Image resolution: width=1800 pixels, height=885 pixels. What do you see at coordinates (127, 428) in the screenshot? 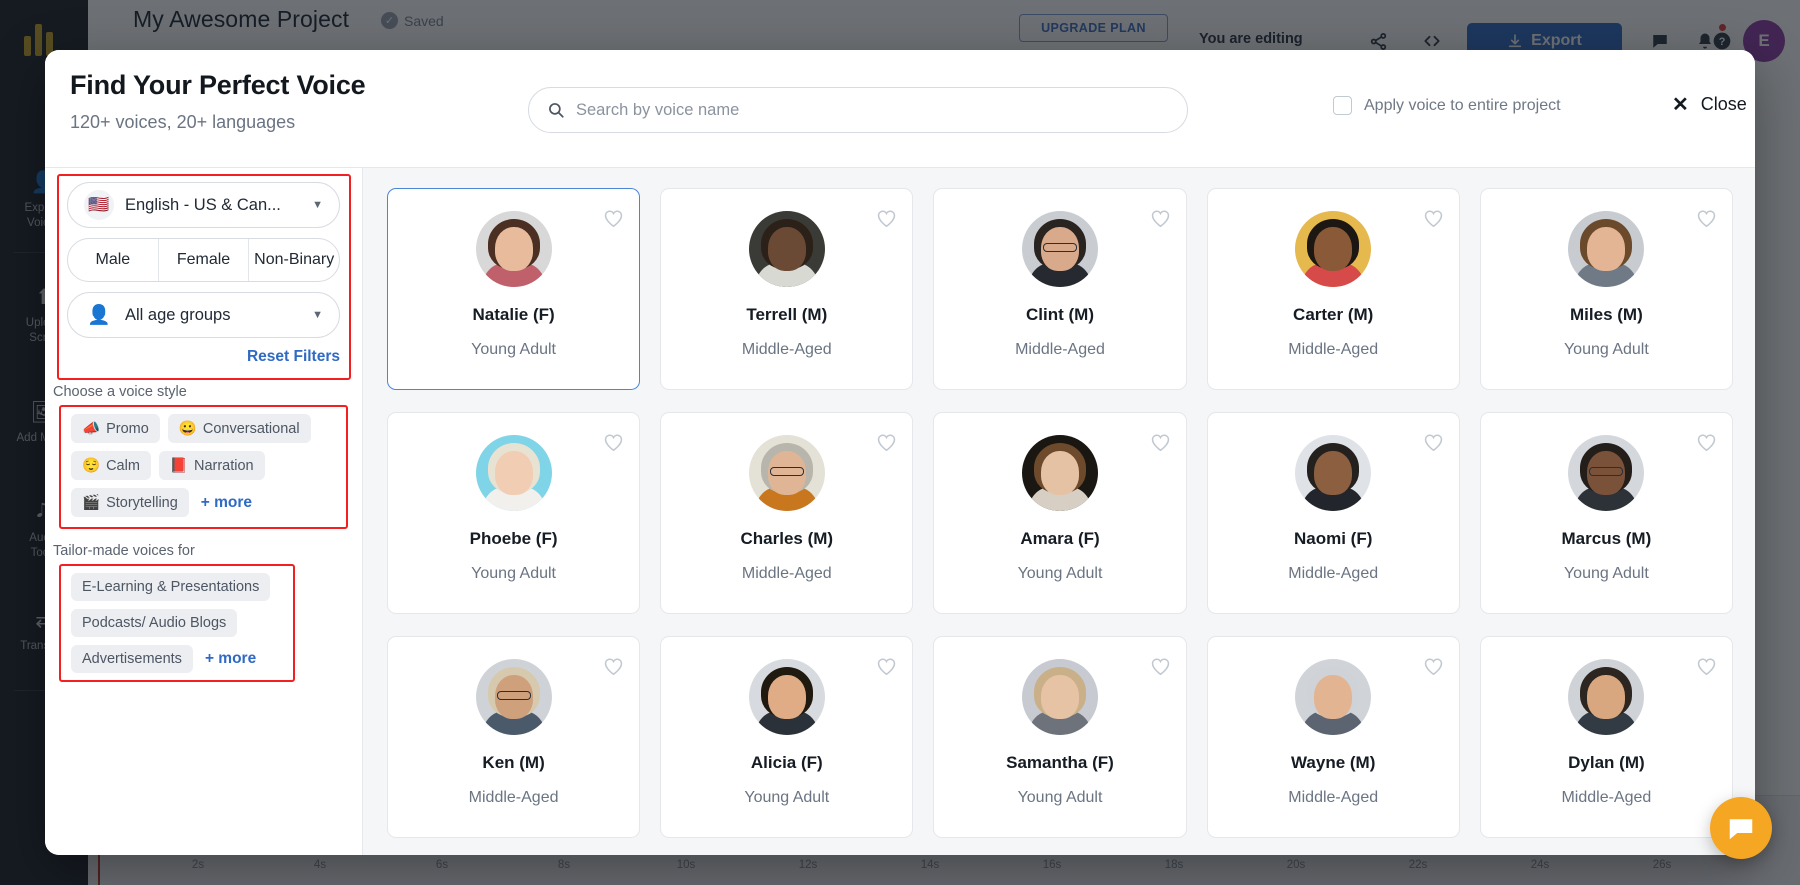
I see `voice-style-tag-label: Promo` at bounding box center [127, 428].